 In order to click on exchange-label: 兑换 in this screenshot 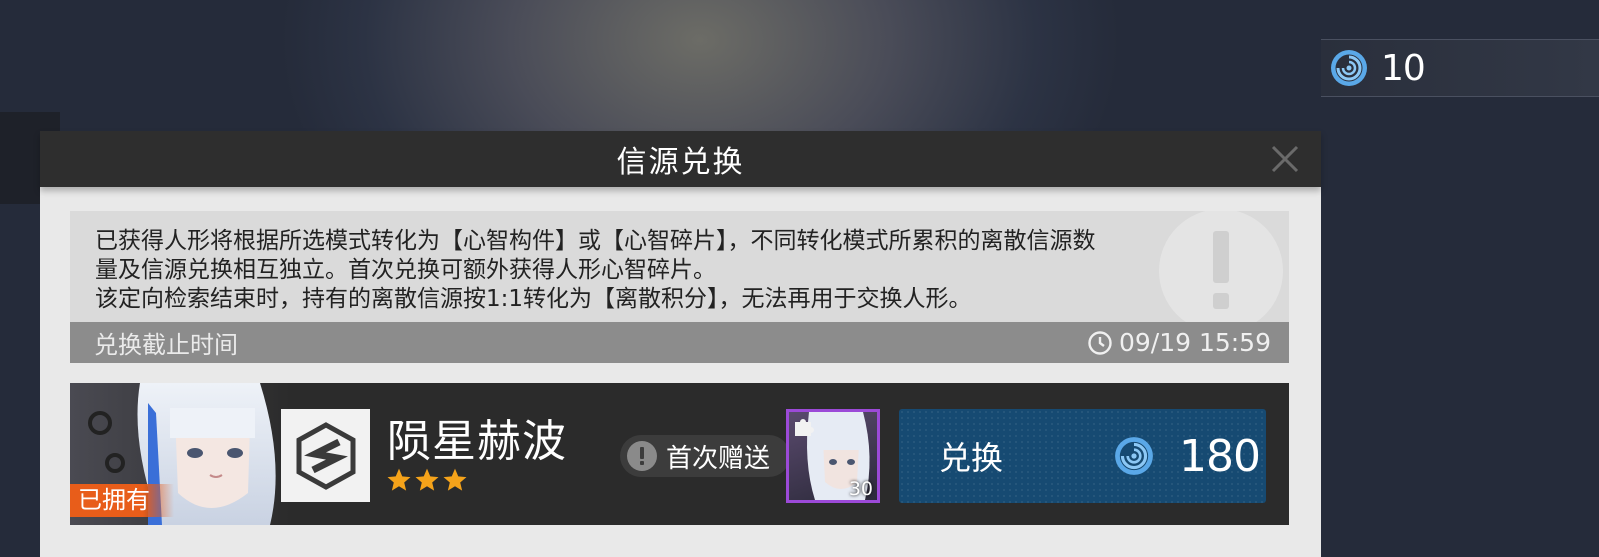, I will do `click(971, 458)`.